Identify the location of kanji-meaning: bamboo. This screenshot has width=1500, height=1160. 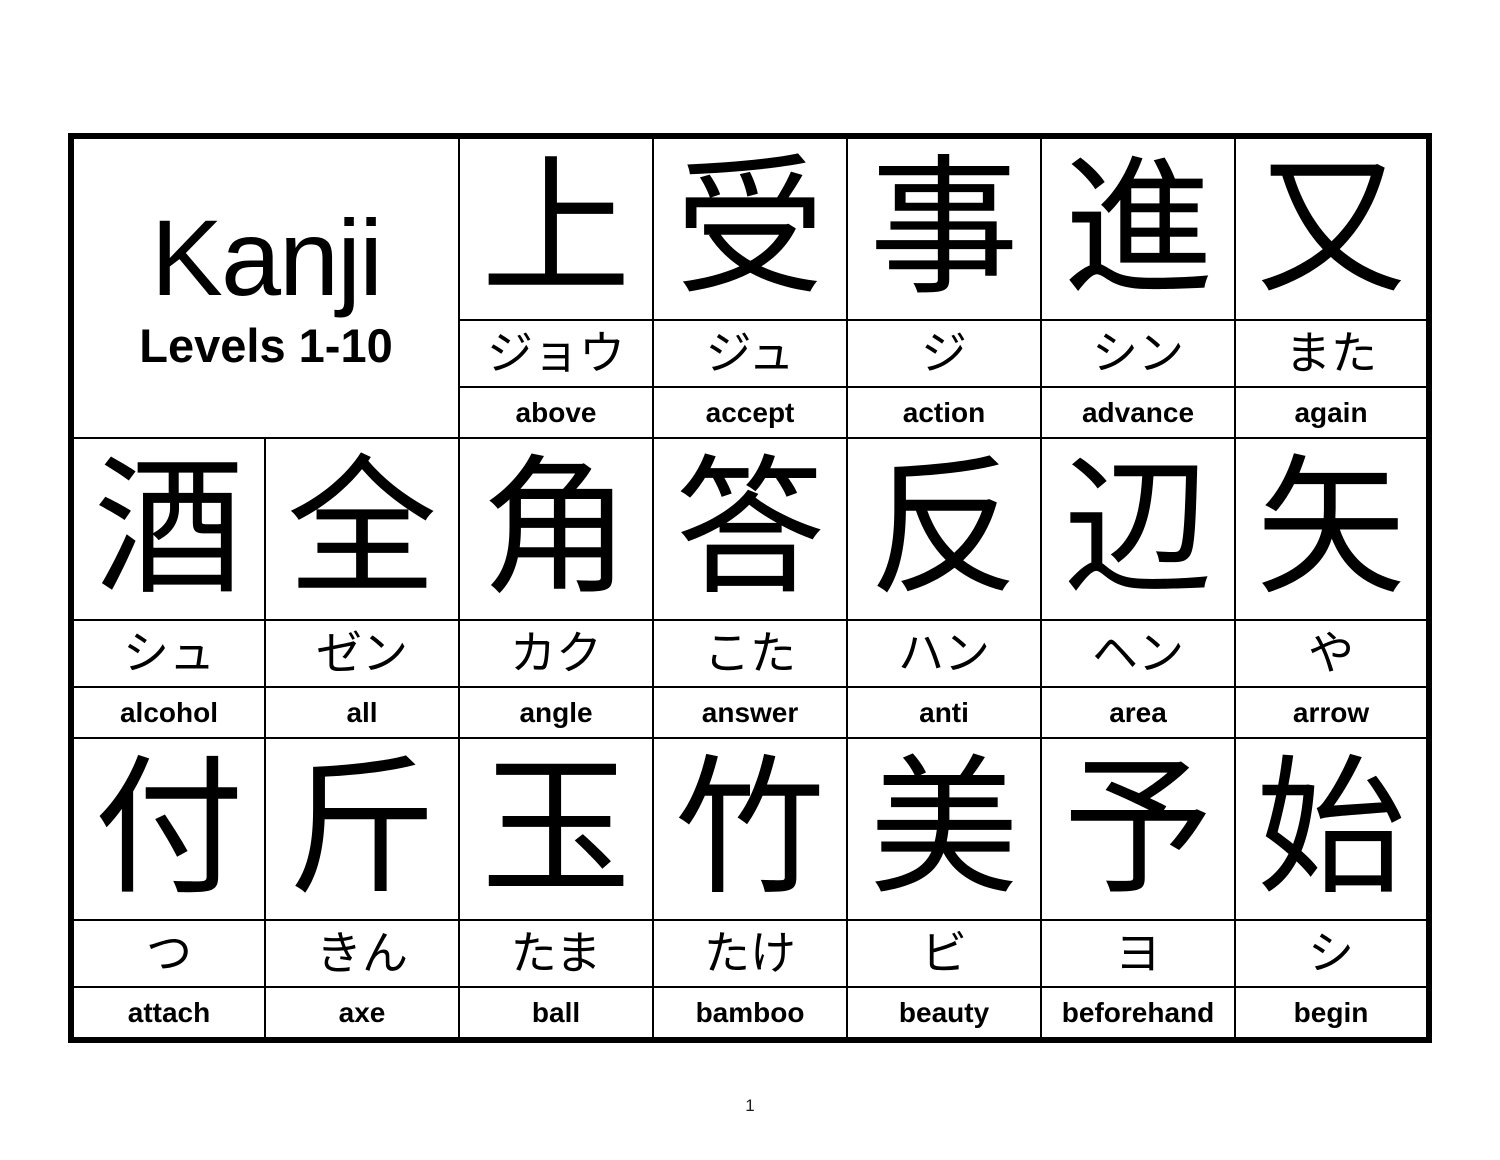
(750, 1012).